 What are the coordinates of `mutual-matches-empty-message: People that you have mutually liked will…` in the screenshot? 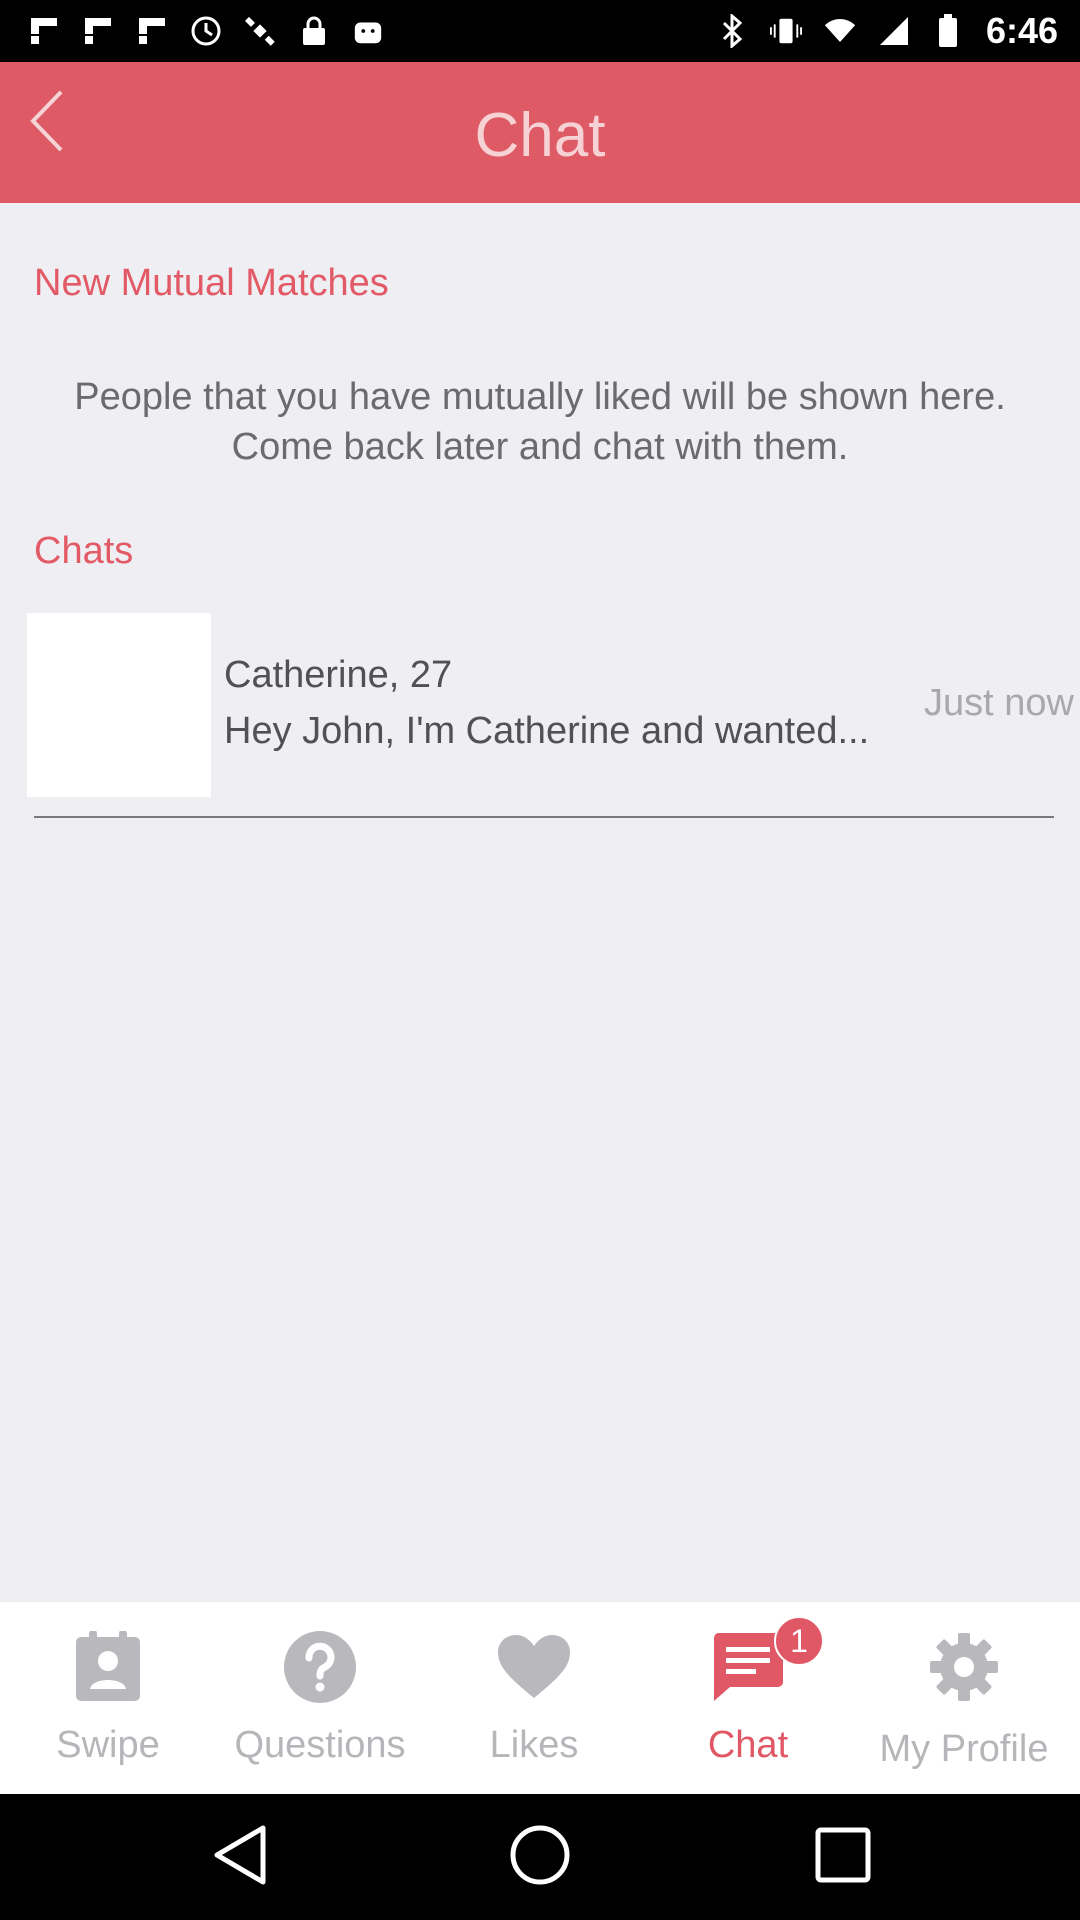 It's located at (540, 422).